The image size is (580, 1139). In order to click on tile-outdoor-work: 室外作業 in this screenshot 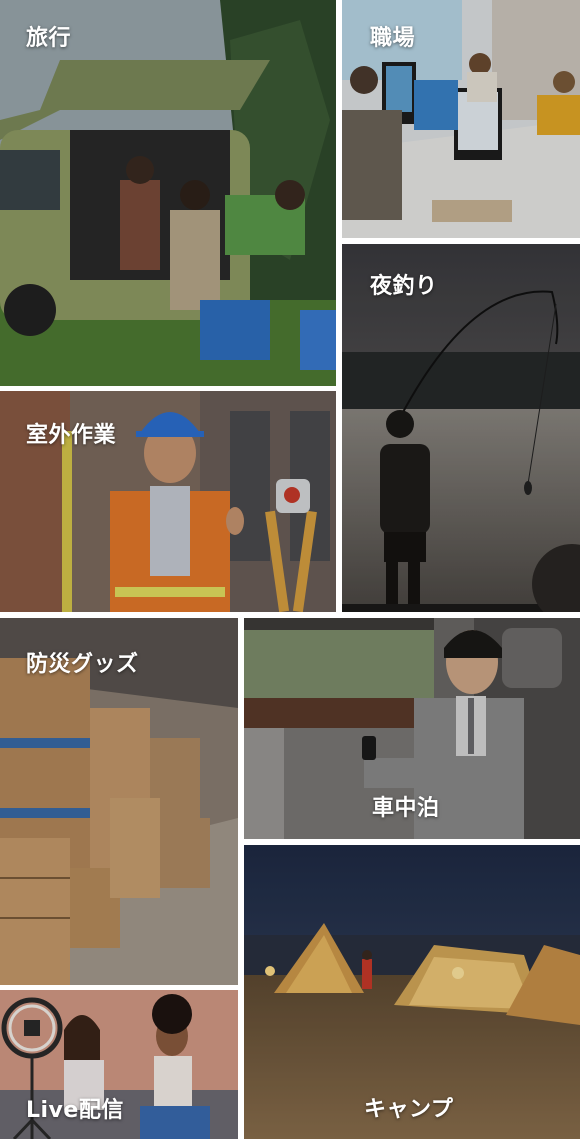, I will do `click(168, 501)`.